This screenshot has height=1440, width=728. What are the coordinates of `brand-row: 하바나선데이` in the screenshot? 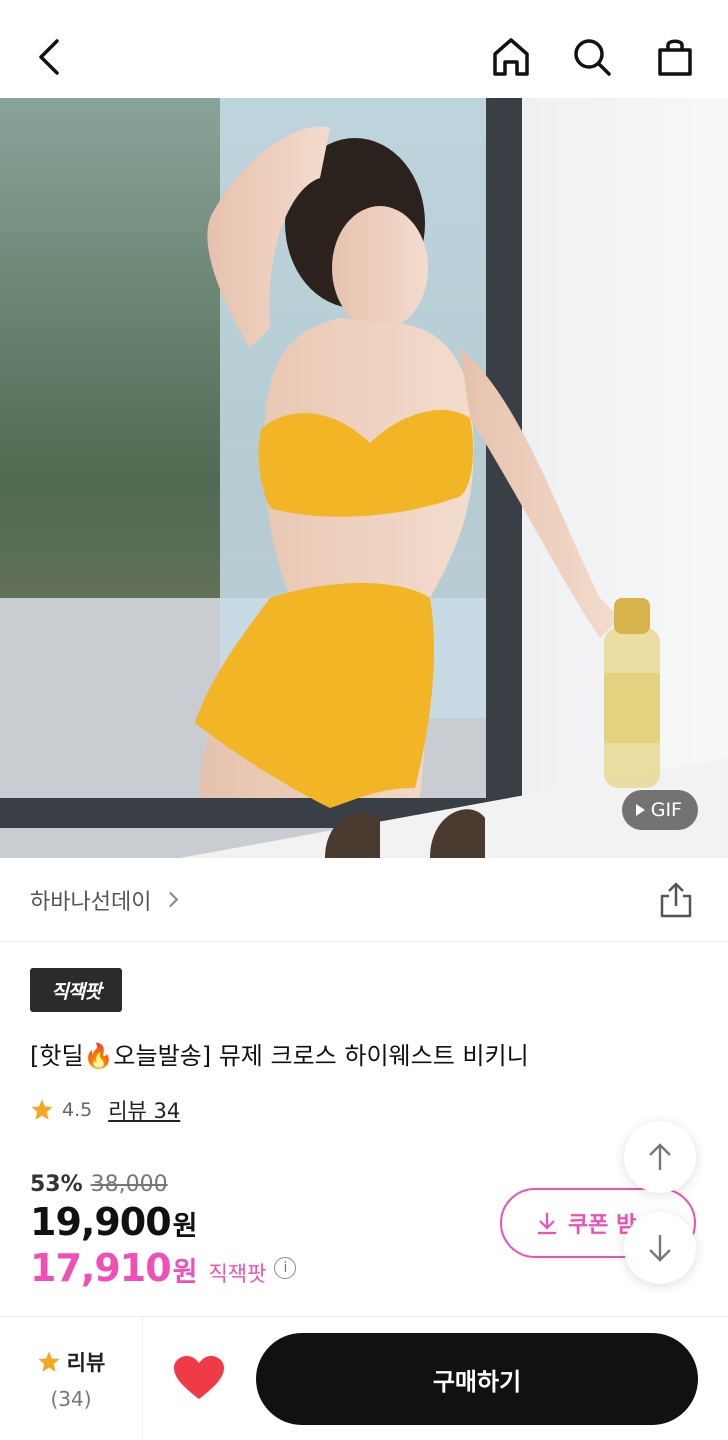 It's located at (364, 900).